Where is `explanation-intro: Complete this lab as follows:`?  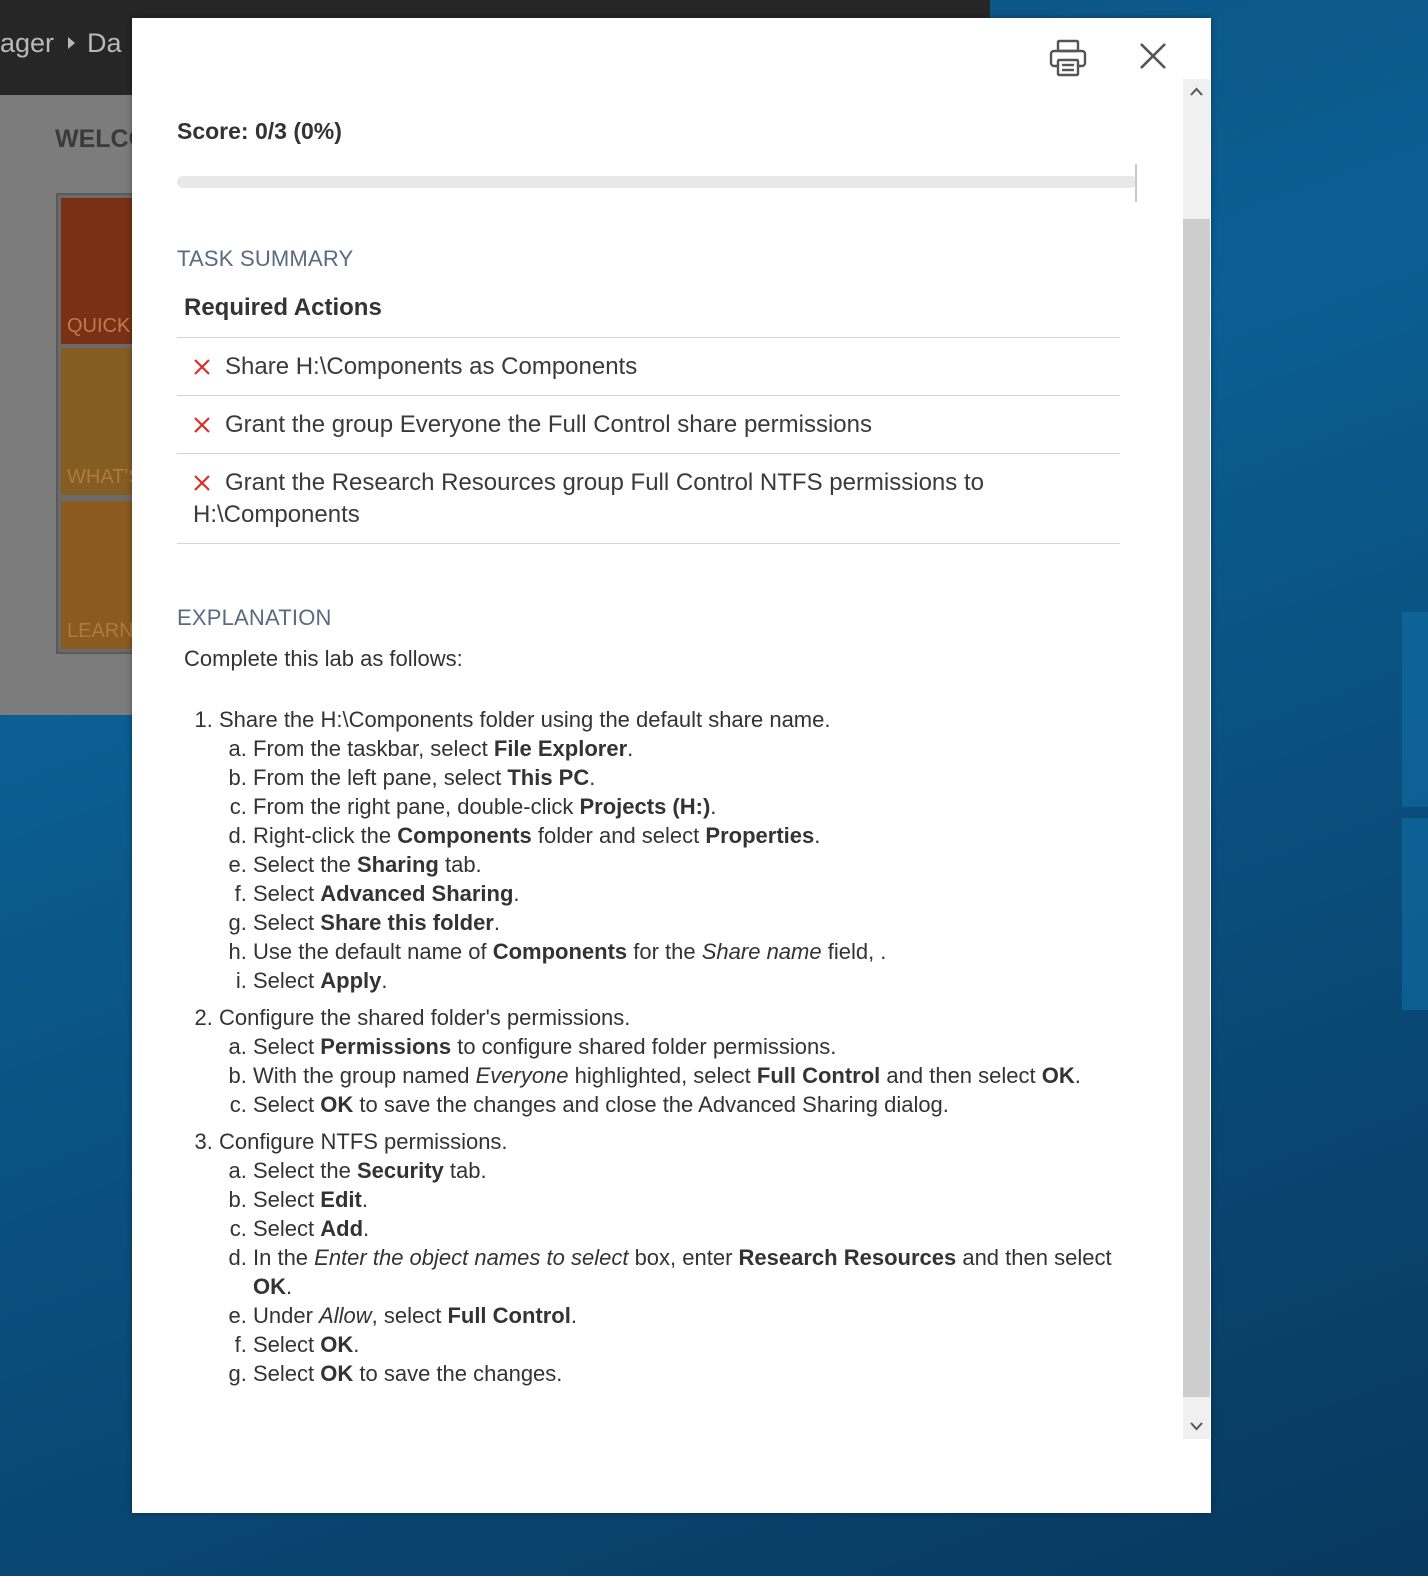 explanation-intro: Complete this lab as follows: is located at coordinates (323, 658).